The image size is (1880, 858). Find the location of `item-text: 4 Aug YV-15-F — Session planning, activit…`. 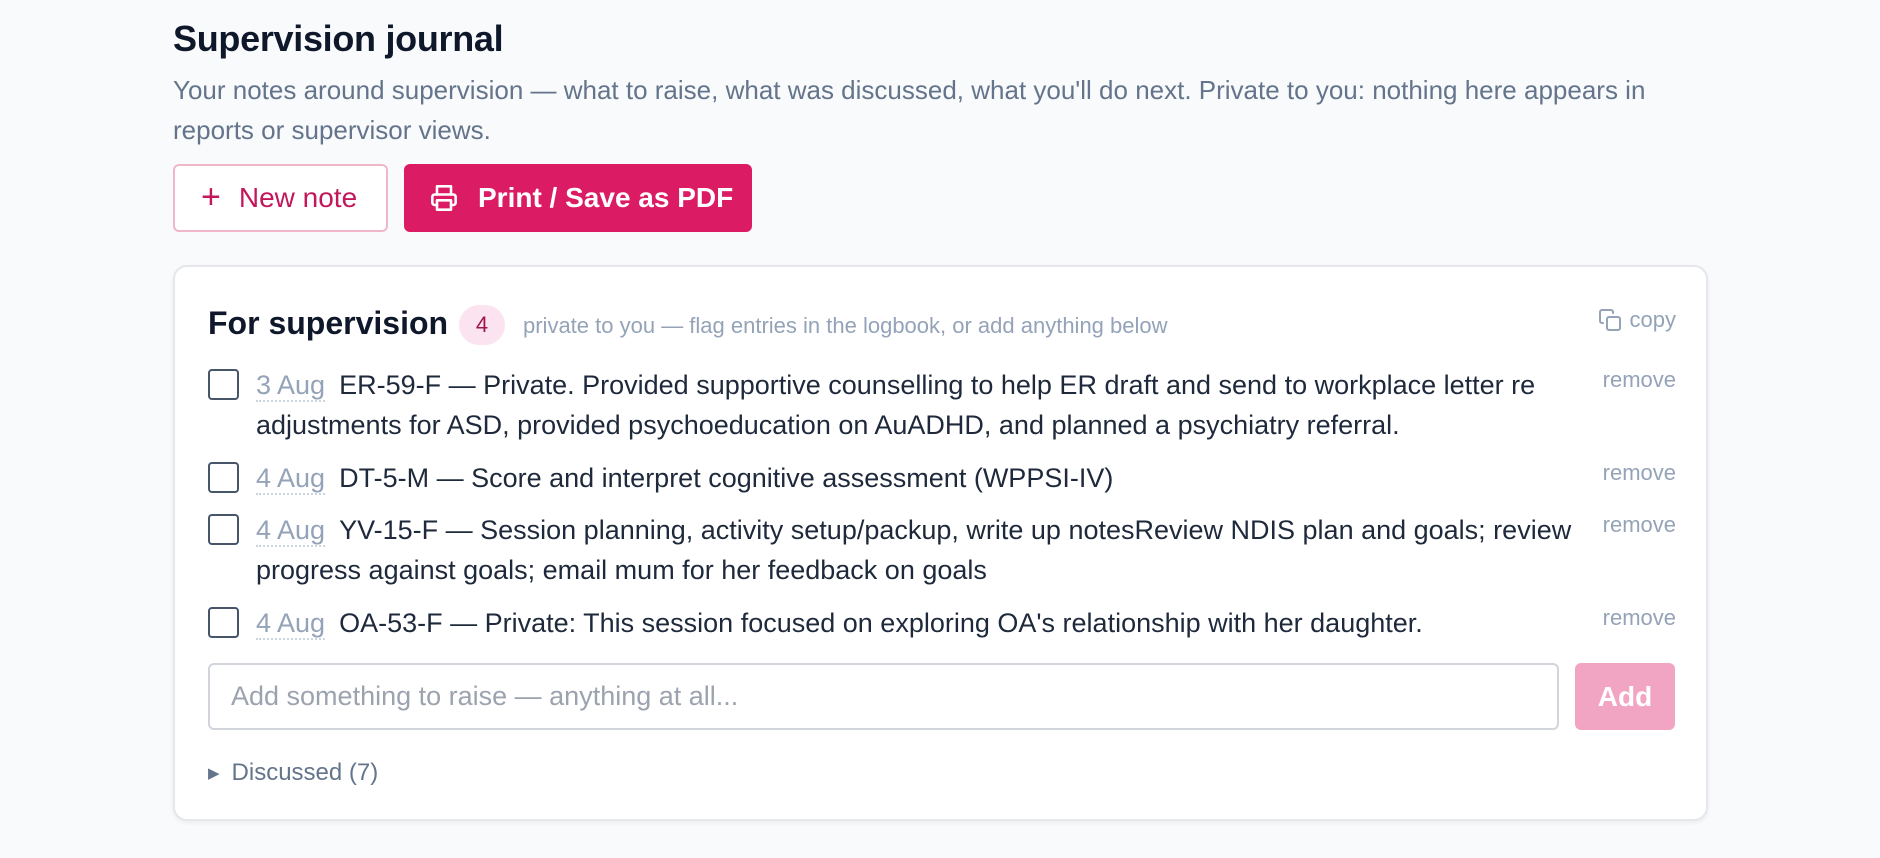

item-text: 4 Aug YV-15-F — Session planning, activit… is located at coordinates (933, 550).